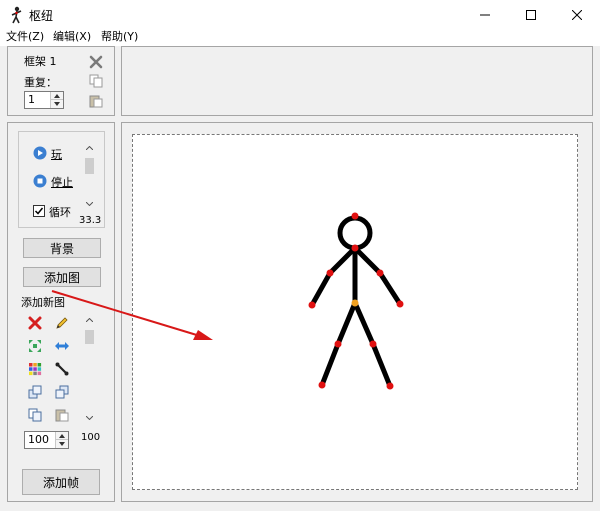 This screenshot has width=600, height=511. I want to click on joint-left-knee, so click(338, 344).